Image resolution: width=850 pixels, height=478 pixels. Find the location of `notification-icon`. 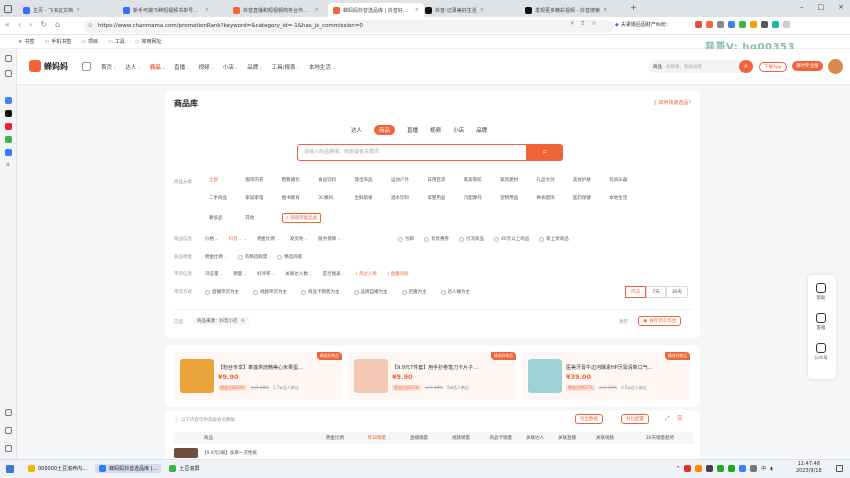

notification-icon is located at coordinates (839, 468).